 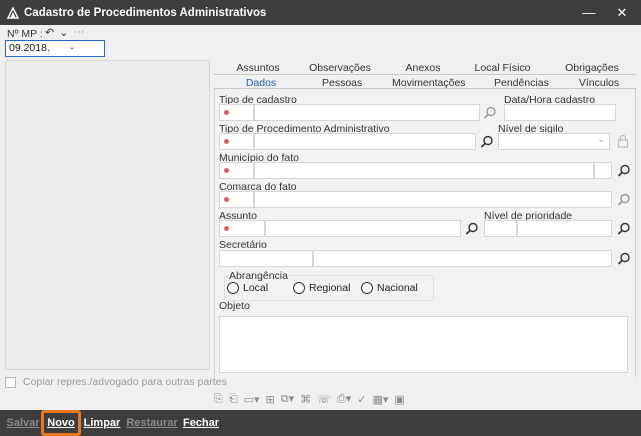 I want to click on radio-label: Nacional, so click(x=397, y=288).